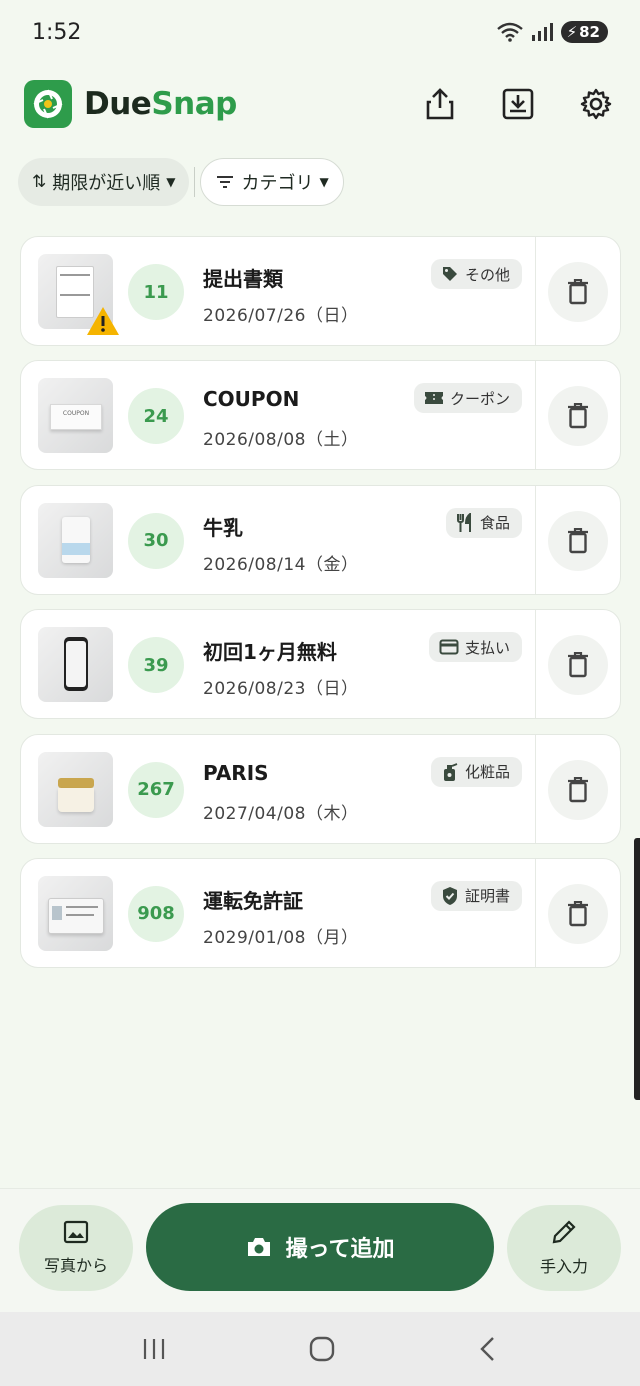 Image resolution: width=640 pixels, height=1386 pixels. I want to click on tag-icon, so click(449, 274).